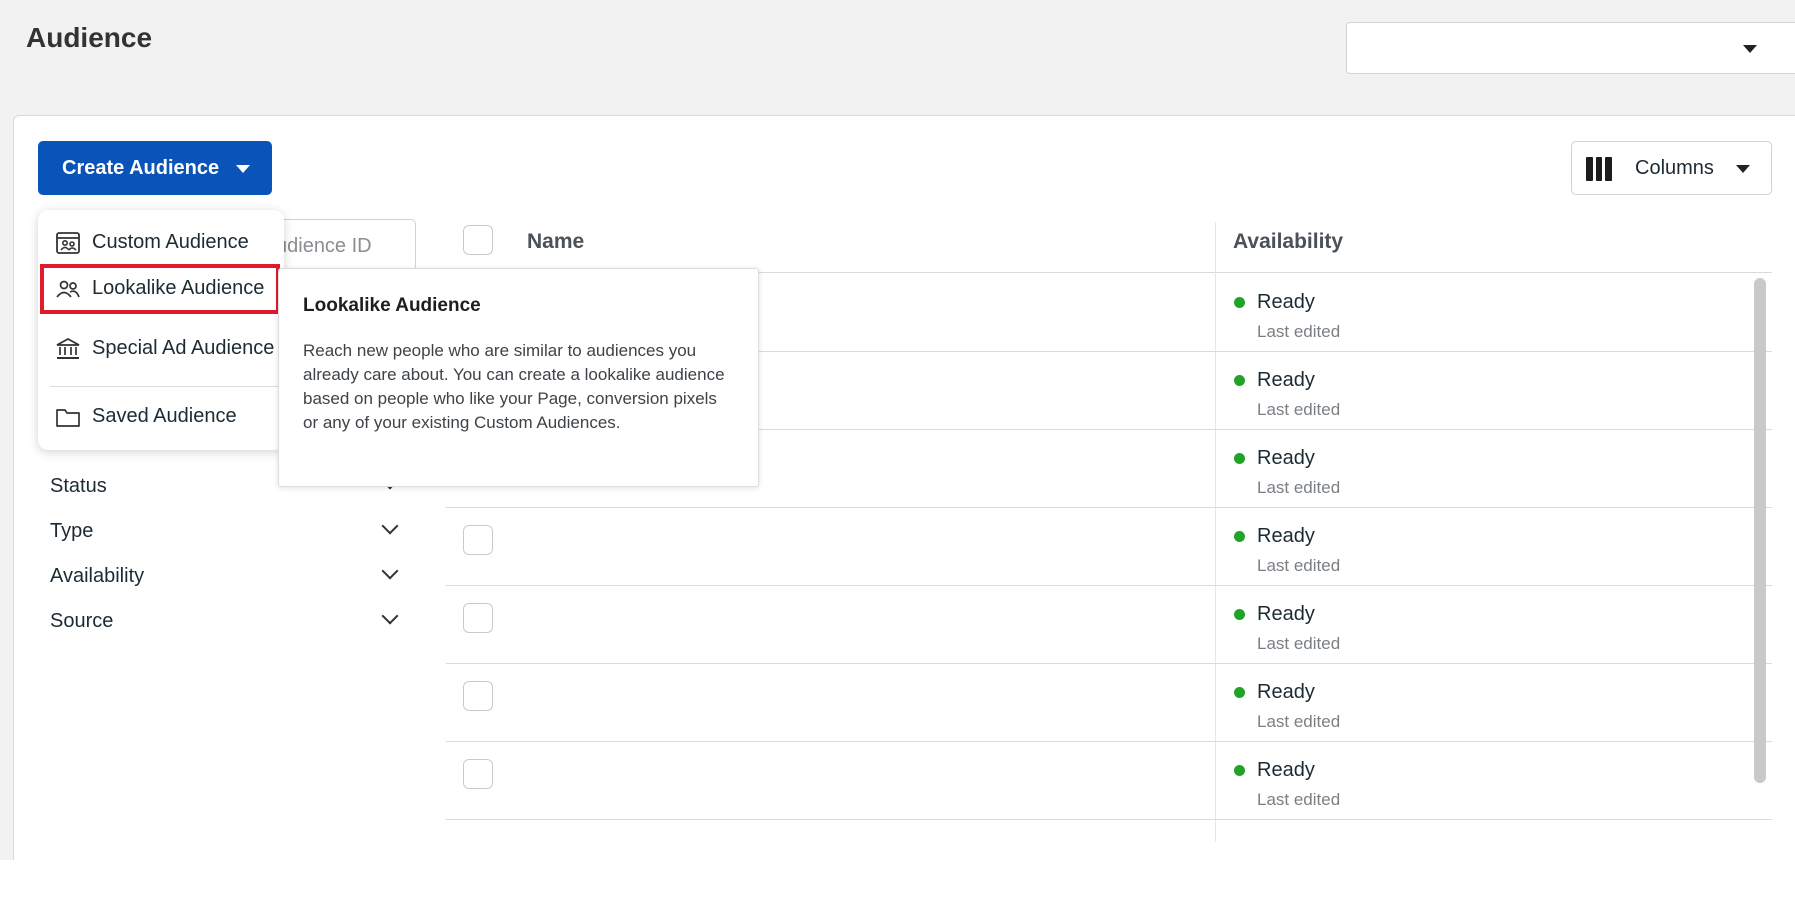 The height and width of the screenshot is (923, 1795). What do you see at coordinates (1570, 48) in the screenshot?
I see `account-select` at bounding box center [1570, 48].